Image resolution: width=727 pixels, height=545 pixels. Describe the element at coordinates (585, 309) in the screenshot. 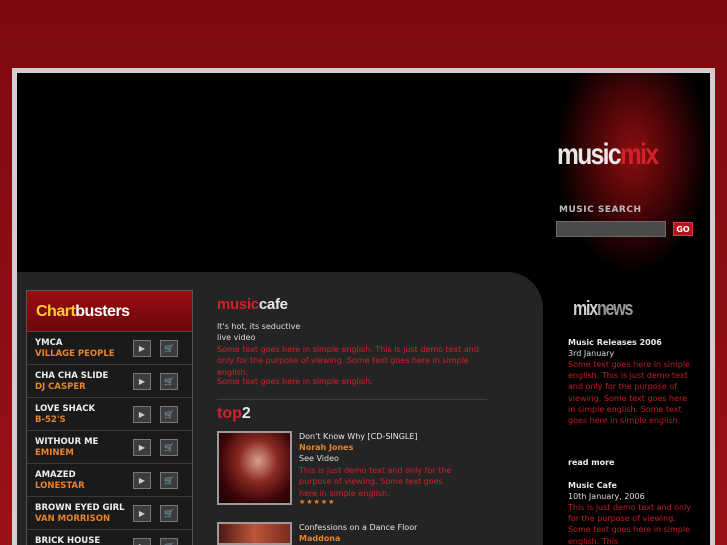

I see `mixnews-title-part1: mix` at that location.